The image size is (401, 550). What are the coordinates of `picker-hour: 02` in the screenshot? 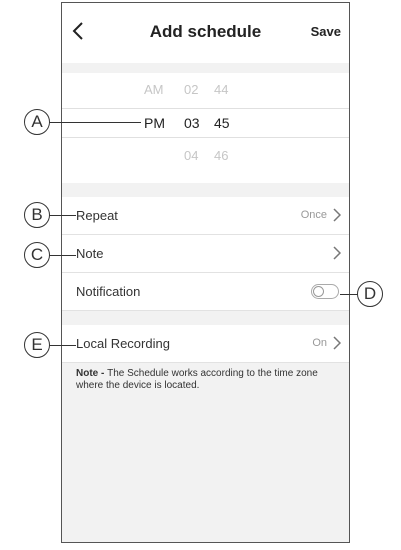 It's located at (191, 89).